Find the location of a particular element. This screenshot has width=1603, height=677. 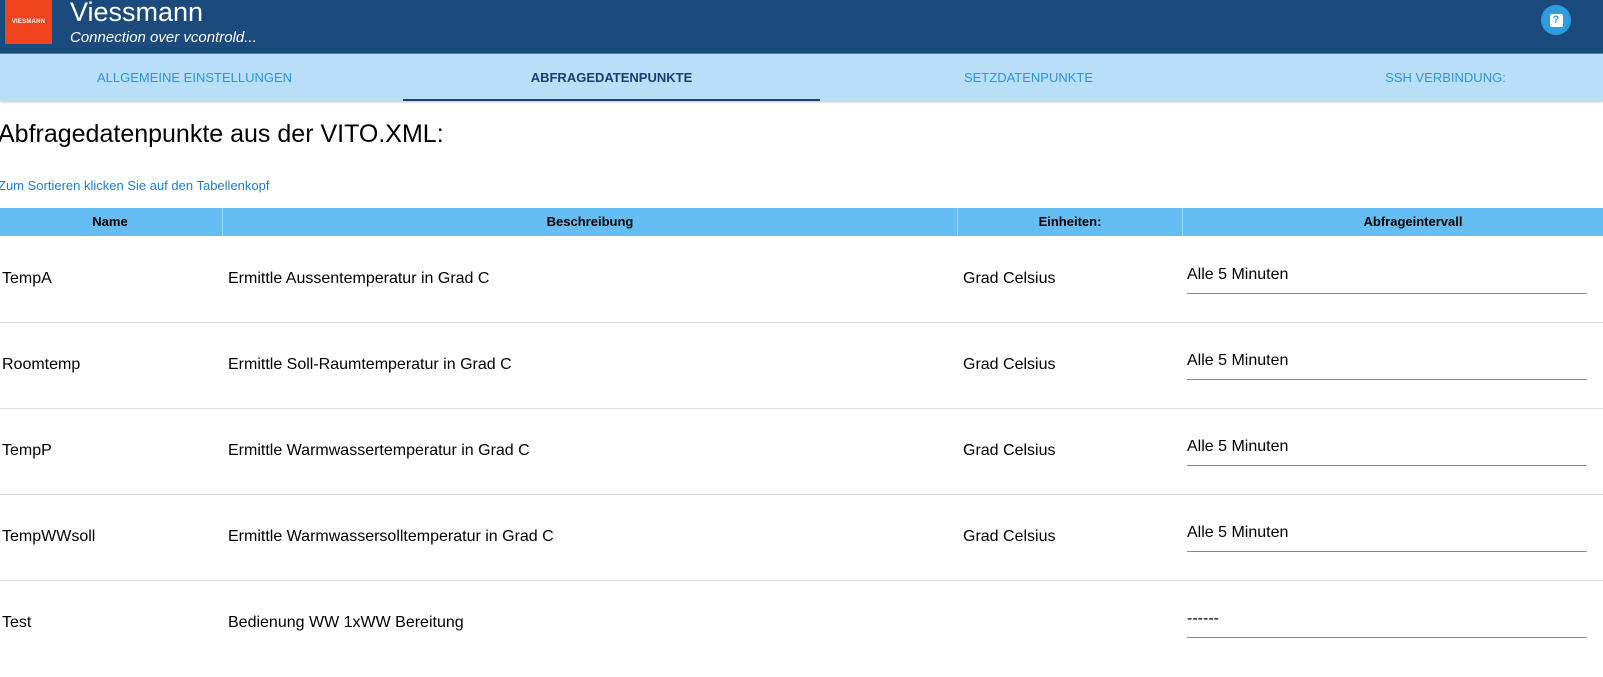

cell-description: Ermittle Aussentemperatur in Grad C is located at coordinates (359, 278).